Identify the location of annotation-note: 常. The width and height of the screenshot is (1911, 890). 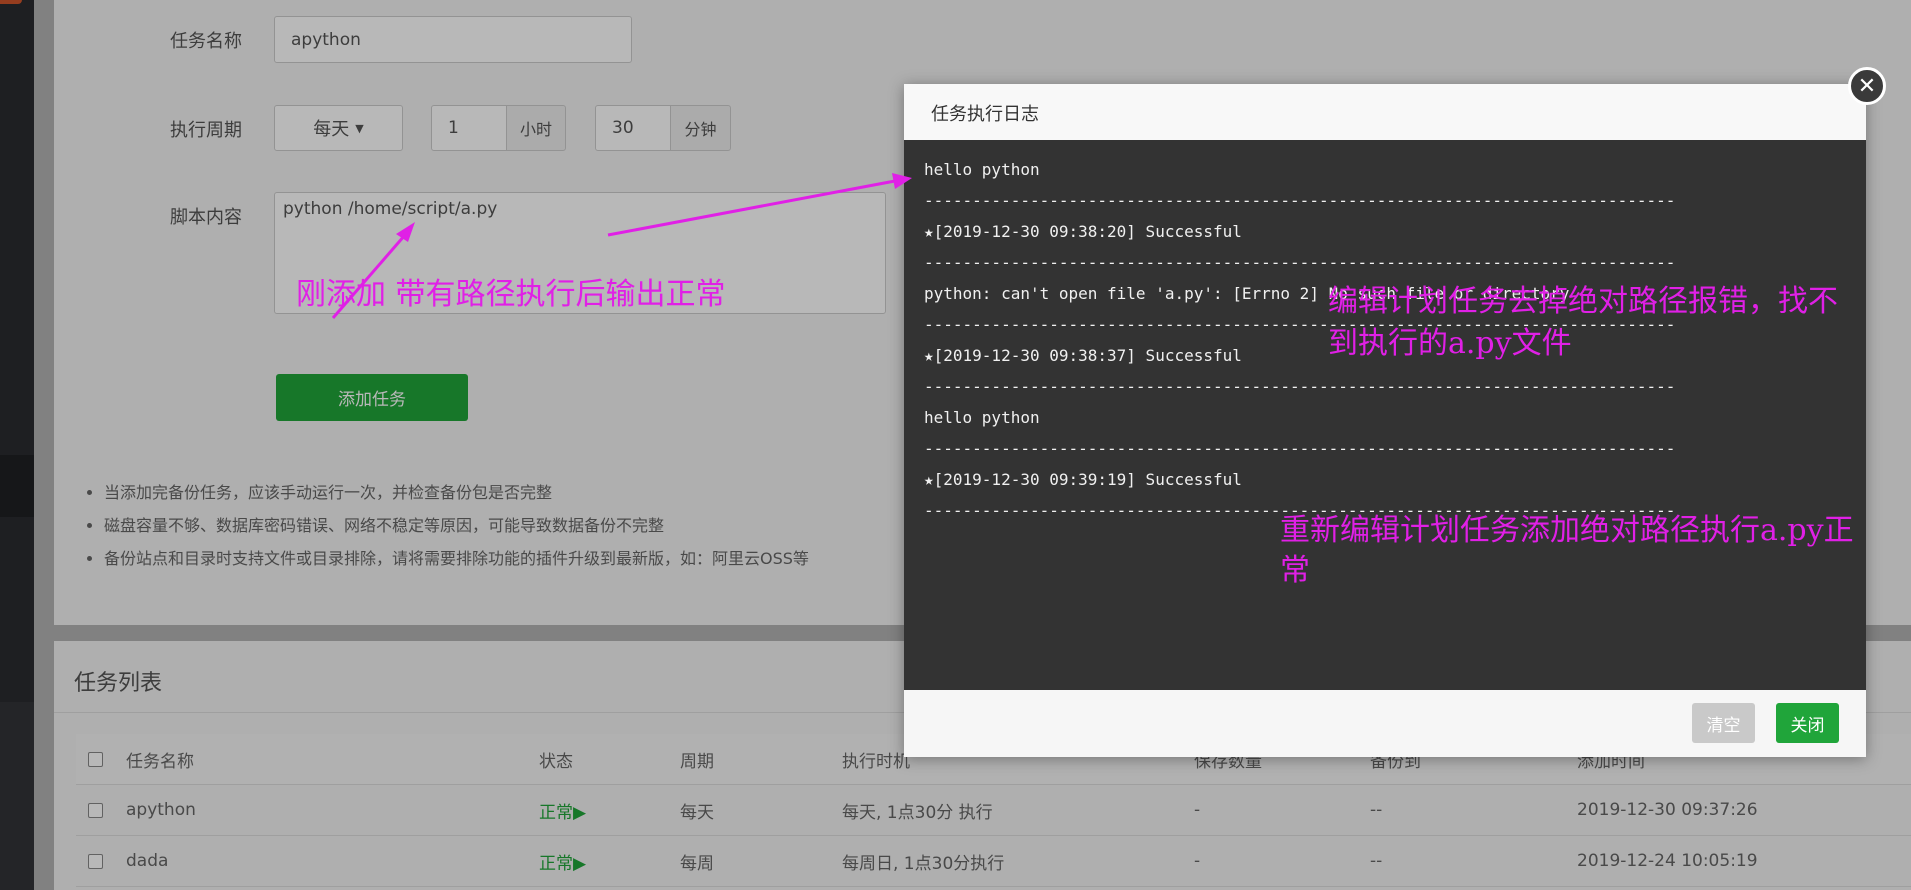
(1295, 570).